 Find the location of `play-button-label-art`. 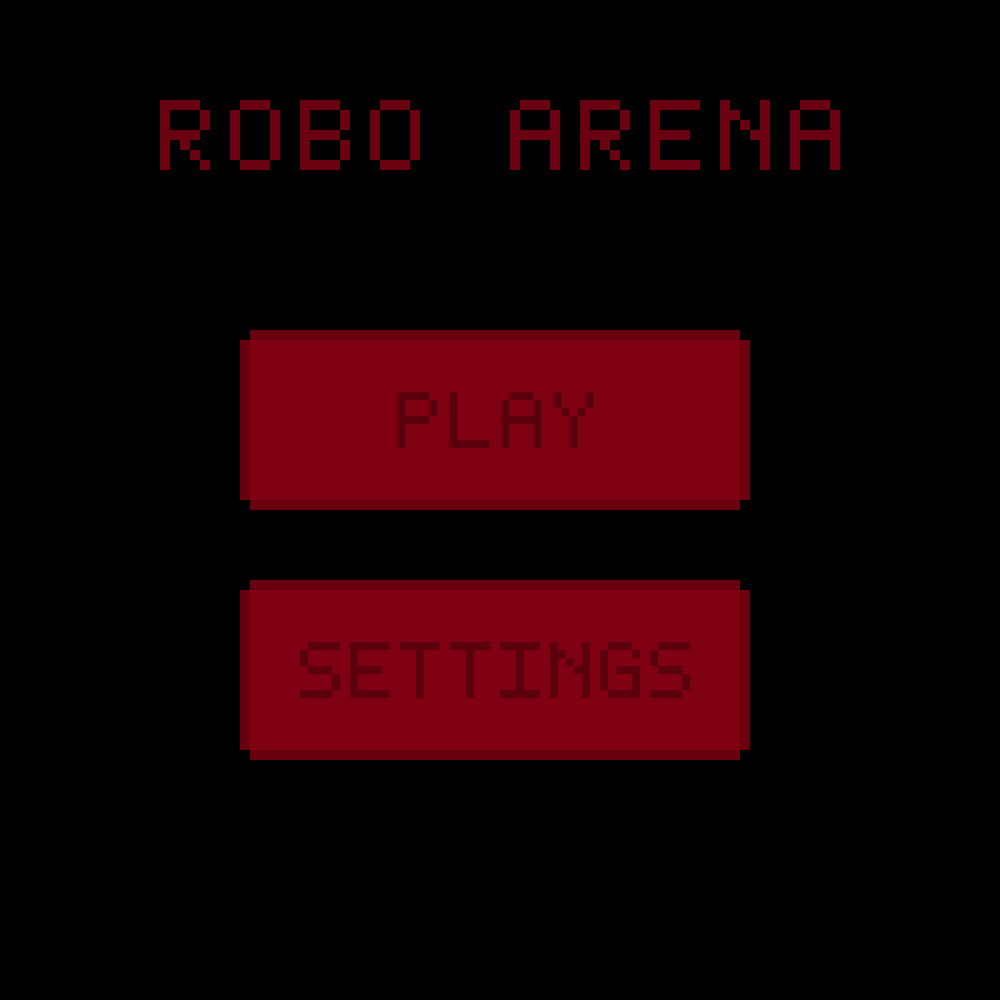

play-button-label-art is located at coordinates (495, 420).